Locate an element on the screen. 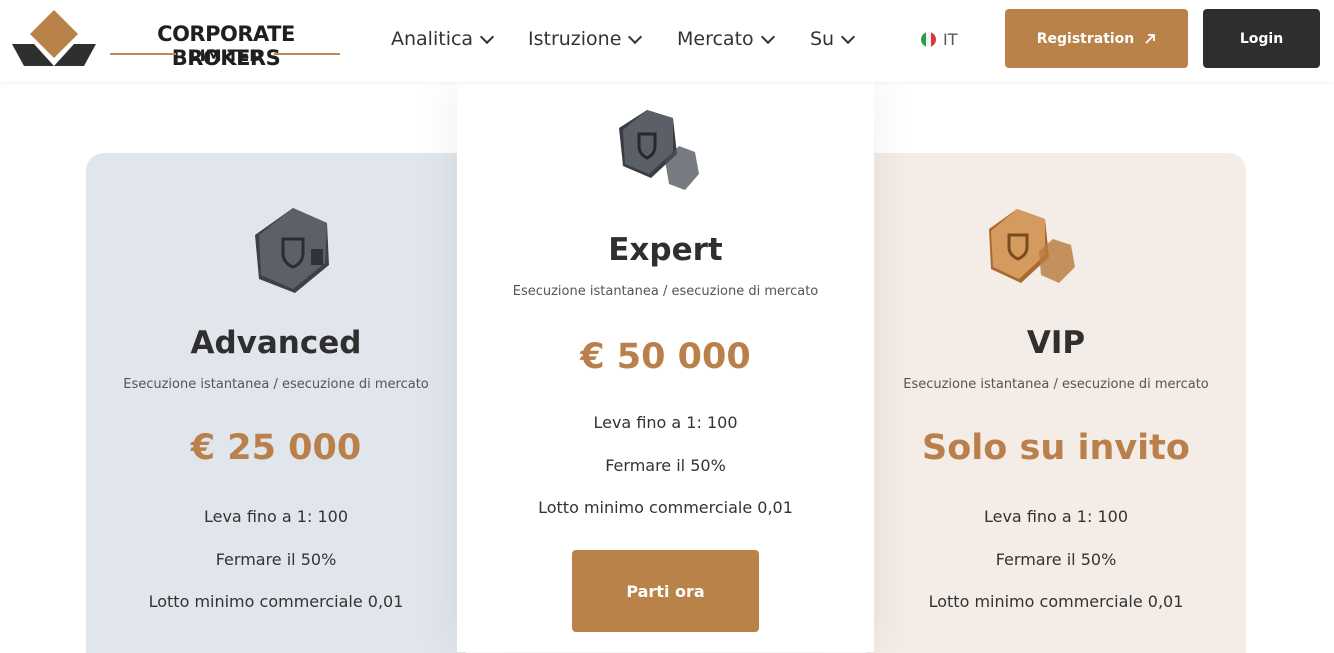 The width and height of the screenshot is (1334, 653). bronze-coin-icon is located at coordinates (1032, 246).